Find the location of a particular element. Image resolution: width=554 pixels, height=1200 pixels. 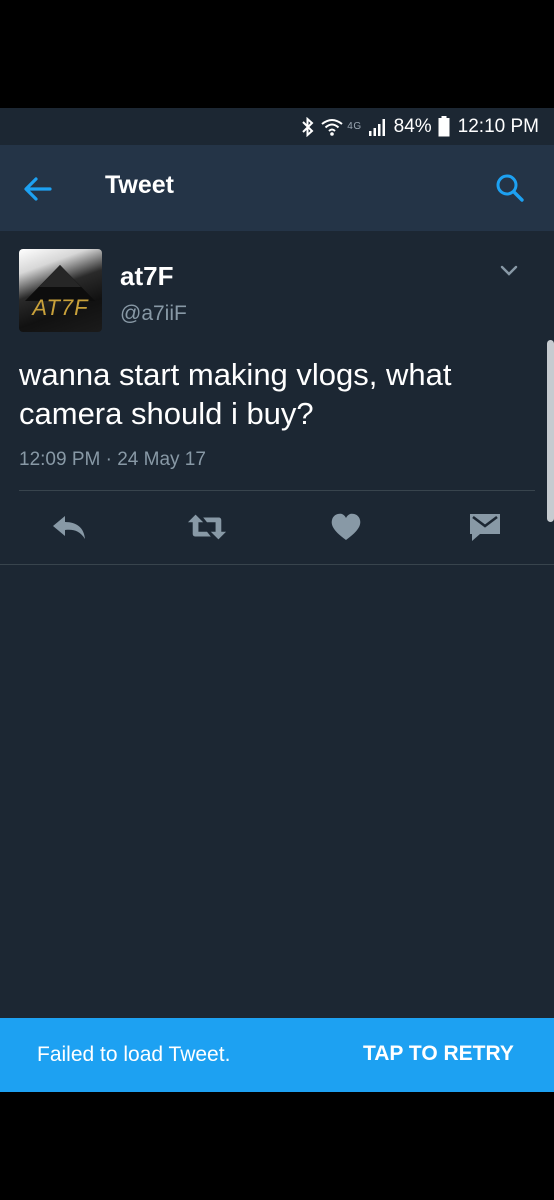

battery-icon is located at coordinates (444, 126).